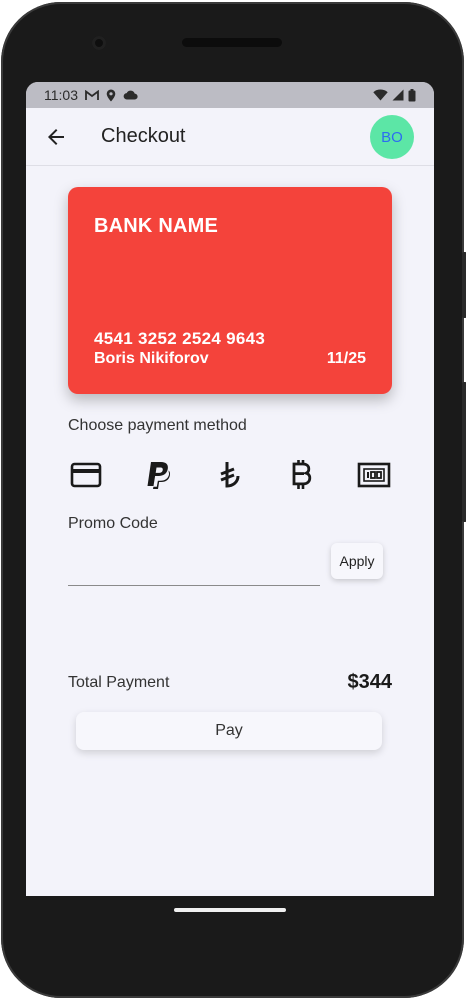 The height and width of the screenshot is (1000, 466). Describe the element at coordinates (157, 425) in the screenshot. I see `payment-method-label: Choose payment method` at that location.